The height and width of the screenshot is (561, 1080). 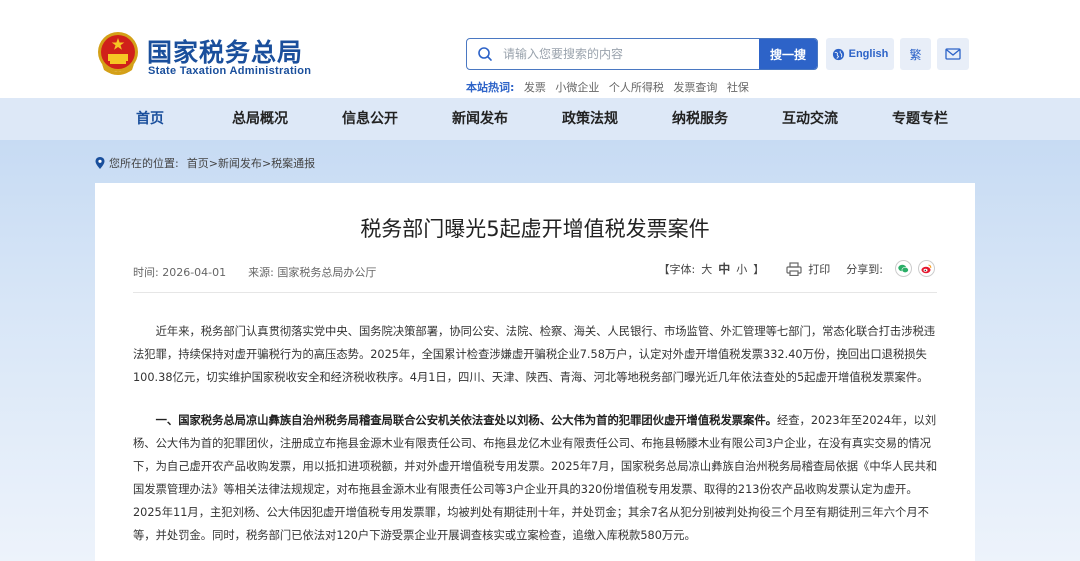 I want to click on hot-word-link: 社保, so click(x=738, y=87).